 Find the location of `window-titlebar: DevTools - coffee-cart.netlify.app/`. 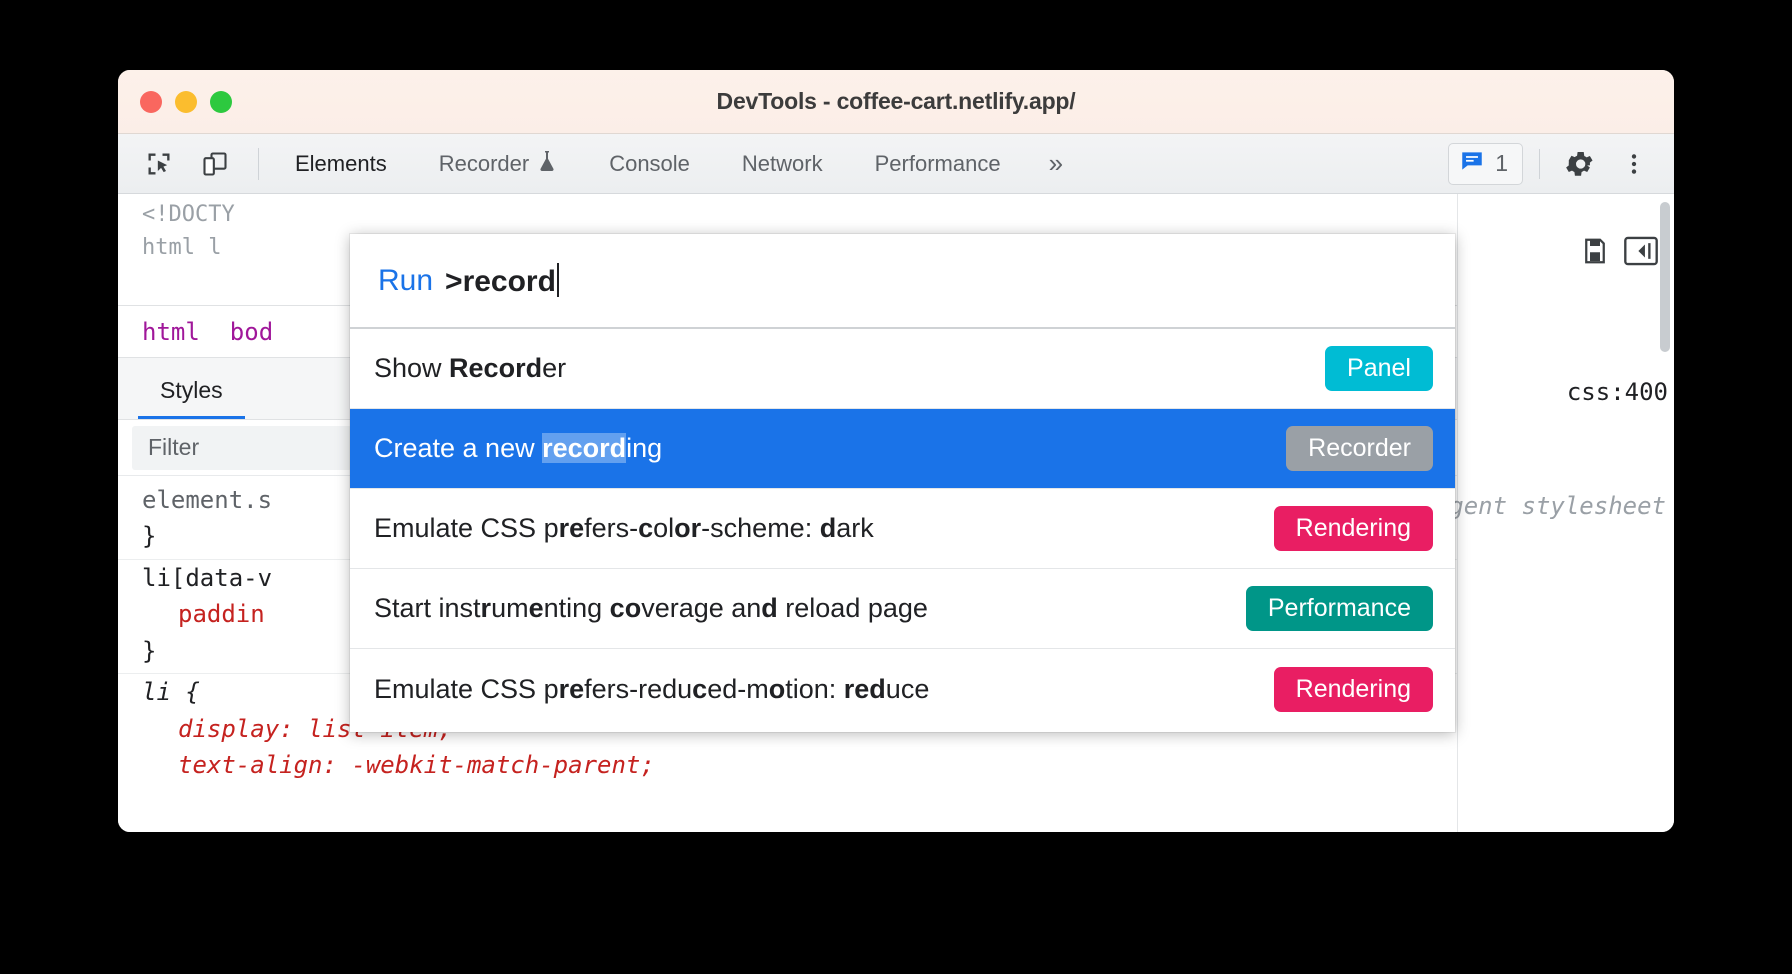

window-titlebar: DevTools - coffee-cart.netlify.app/ is located at coordinates (896, 102).